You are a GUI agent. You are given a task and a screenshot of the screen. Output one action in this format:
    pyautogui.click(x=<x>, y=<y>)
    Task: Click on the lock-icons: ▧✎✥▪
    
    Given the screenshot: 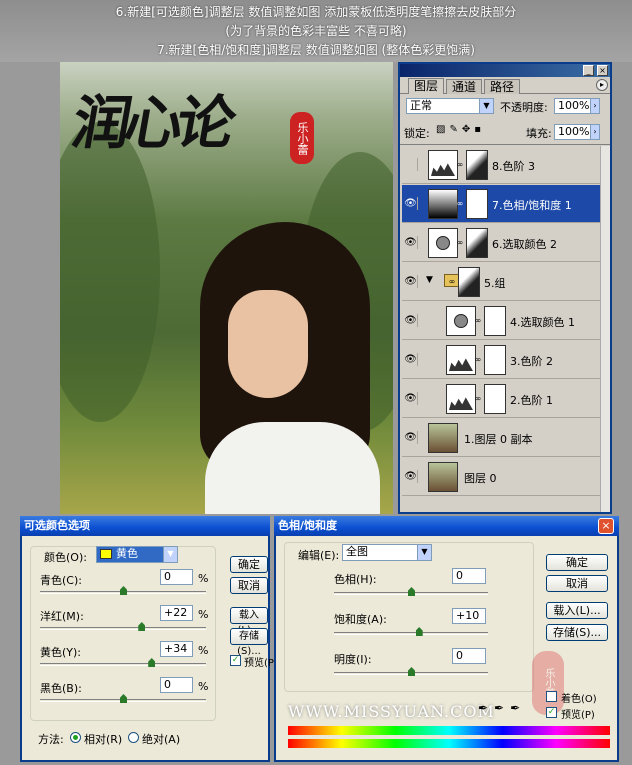 What is the action you would take?
    pyautogui.click(x=460, y=129)
    